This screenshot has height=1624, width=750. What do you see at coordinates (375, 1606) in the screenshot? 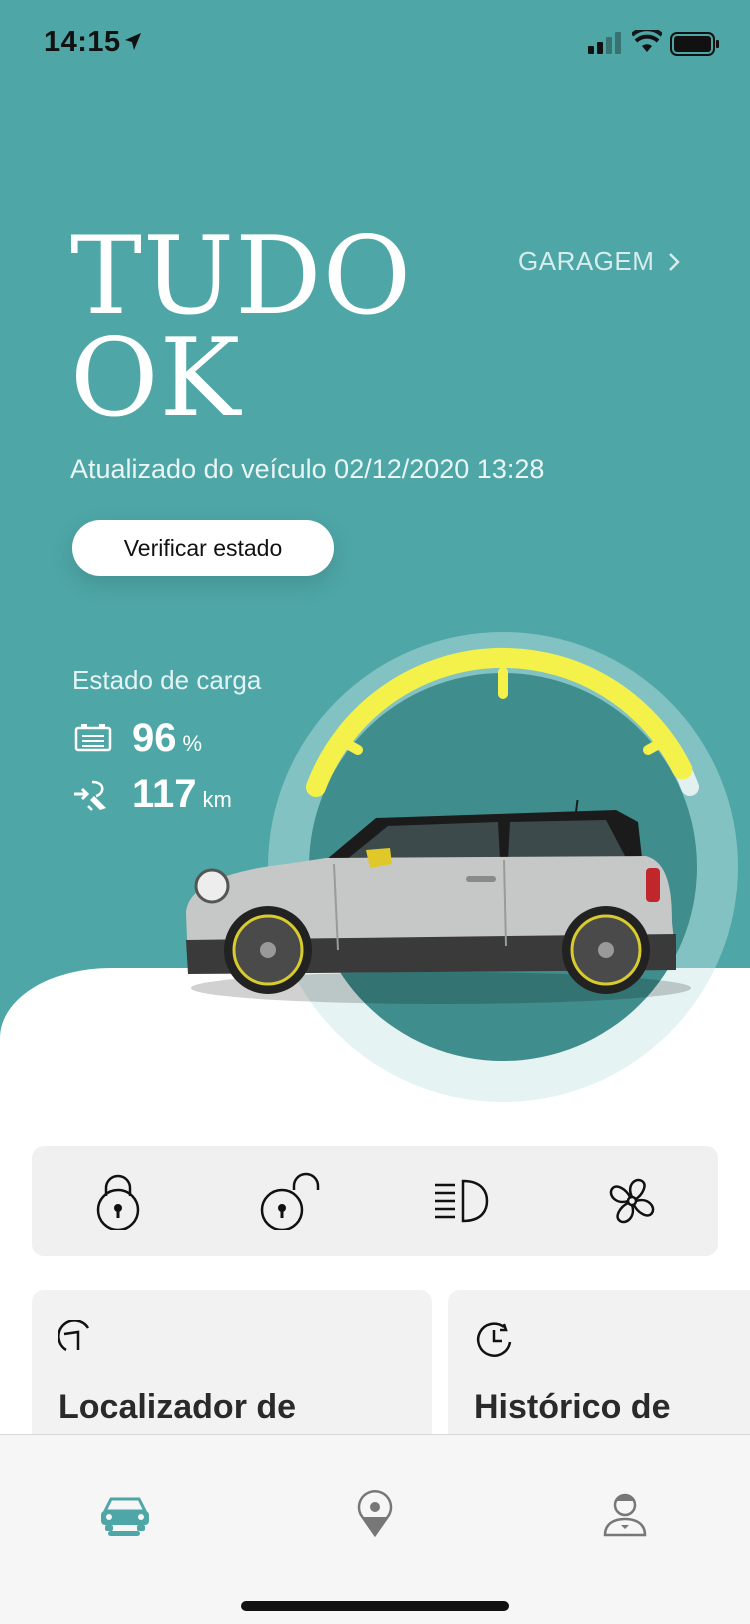
I see `home-indicator` at bounding box center [375, 1606].